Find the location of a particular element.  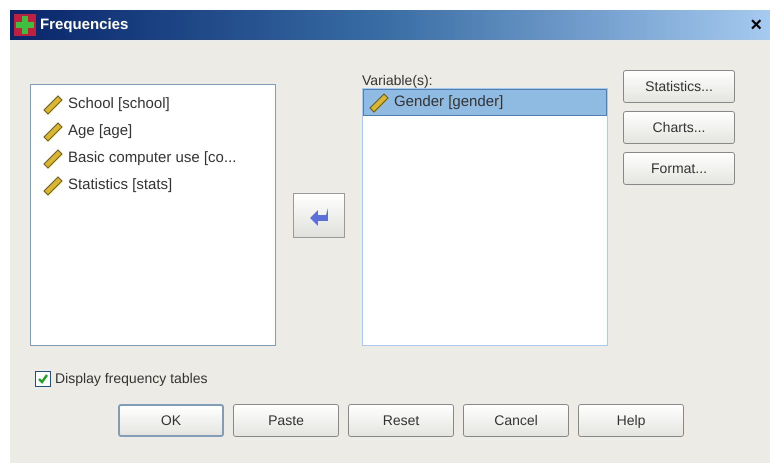

dialog-button: Reset is located at coordinates (401, 420).